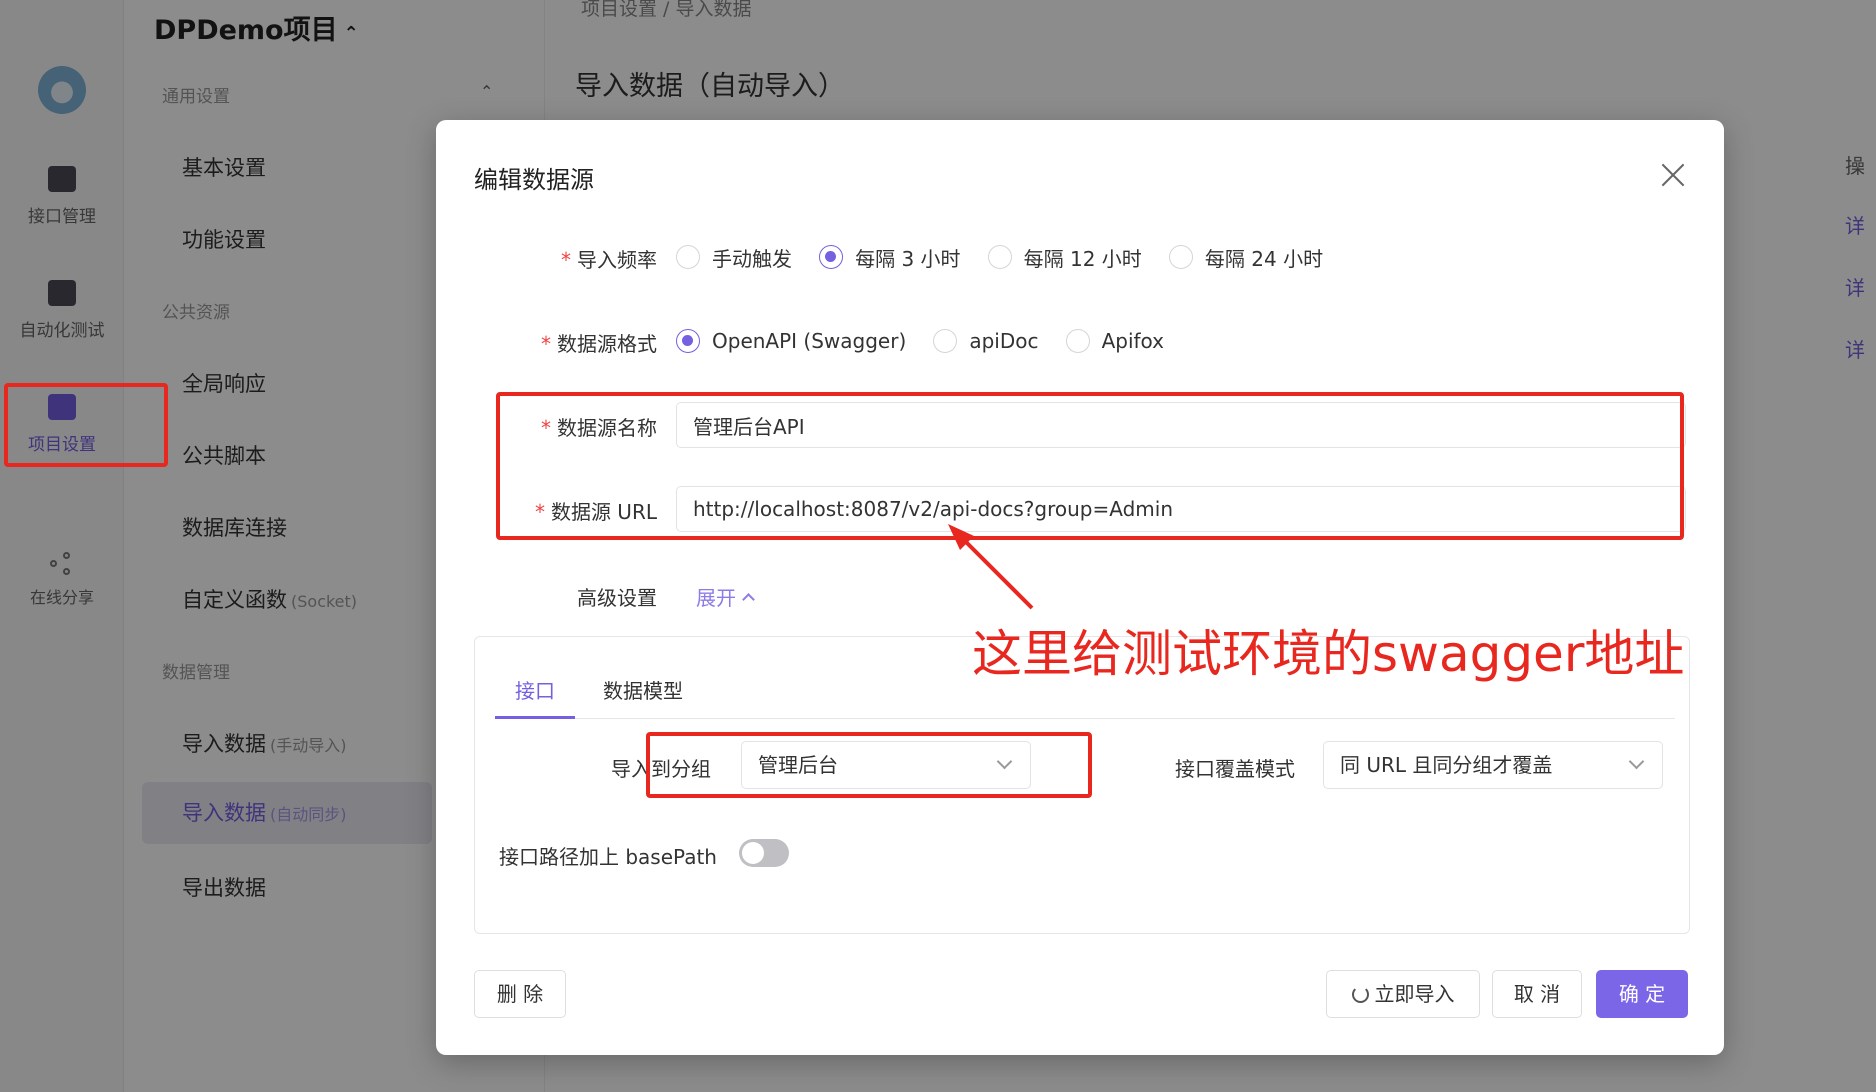  What do you see at coordinates (890, 257) in the screenshot?
I see `radio-every-3h: 每隔 3 小时` at bounding box center [890, 257].